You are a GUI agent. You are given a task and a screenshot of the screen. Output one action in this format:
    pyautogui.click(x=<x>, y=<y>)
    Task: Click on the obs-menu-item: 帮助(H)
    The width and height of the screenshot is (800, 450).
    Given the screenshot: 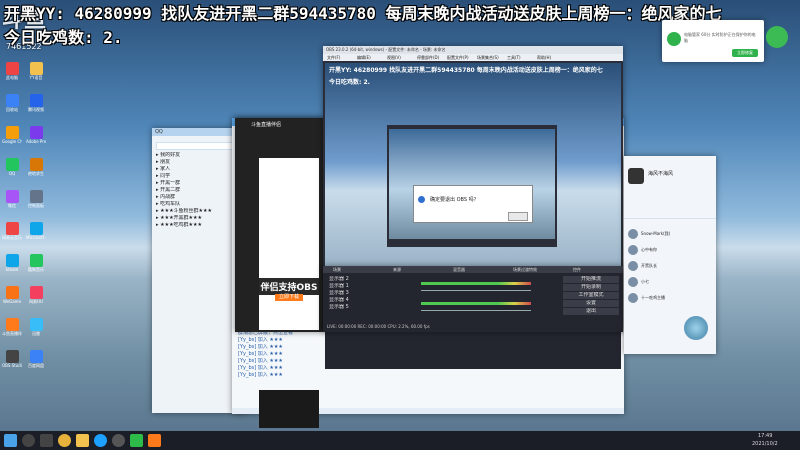 What is the action you would take?
    pyautogui.click(x=544, y=58)
    